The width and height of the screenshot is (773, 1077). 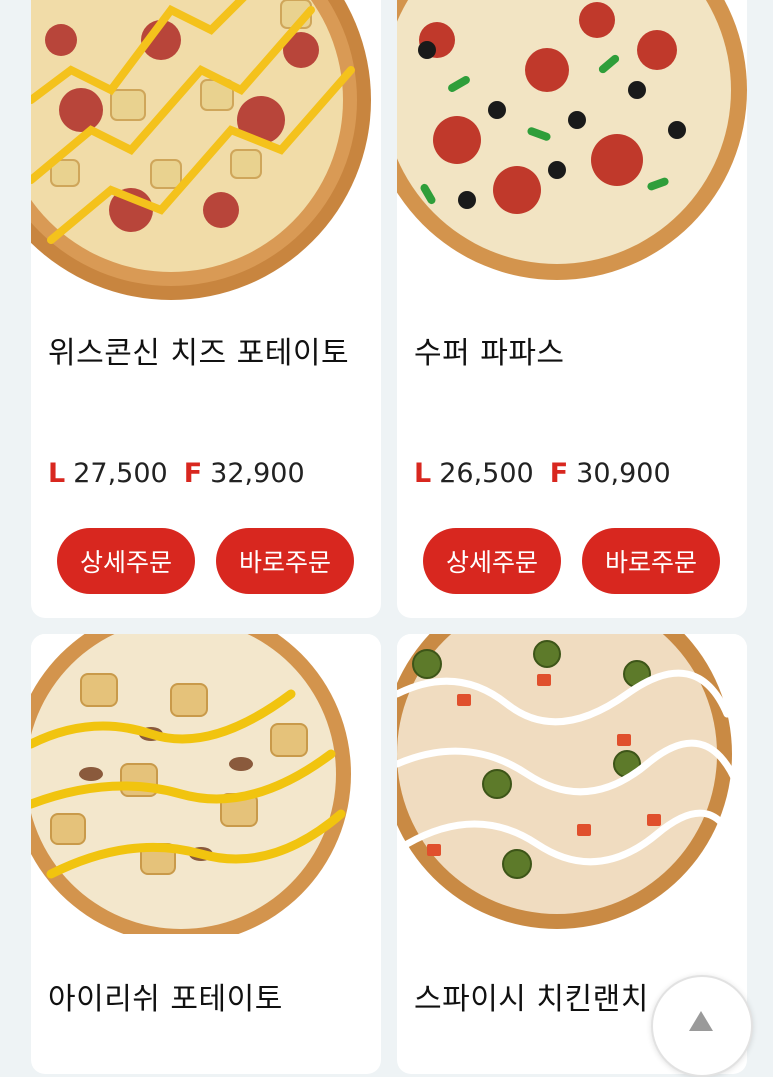 What do you see at coordinates (199, 353) in the screenshot?
I see `menu-item-name: 위스콘신 치즈 포테이토` at bounding box center [199, 353].